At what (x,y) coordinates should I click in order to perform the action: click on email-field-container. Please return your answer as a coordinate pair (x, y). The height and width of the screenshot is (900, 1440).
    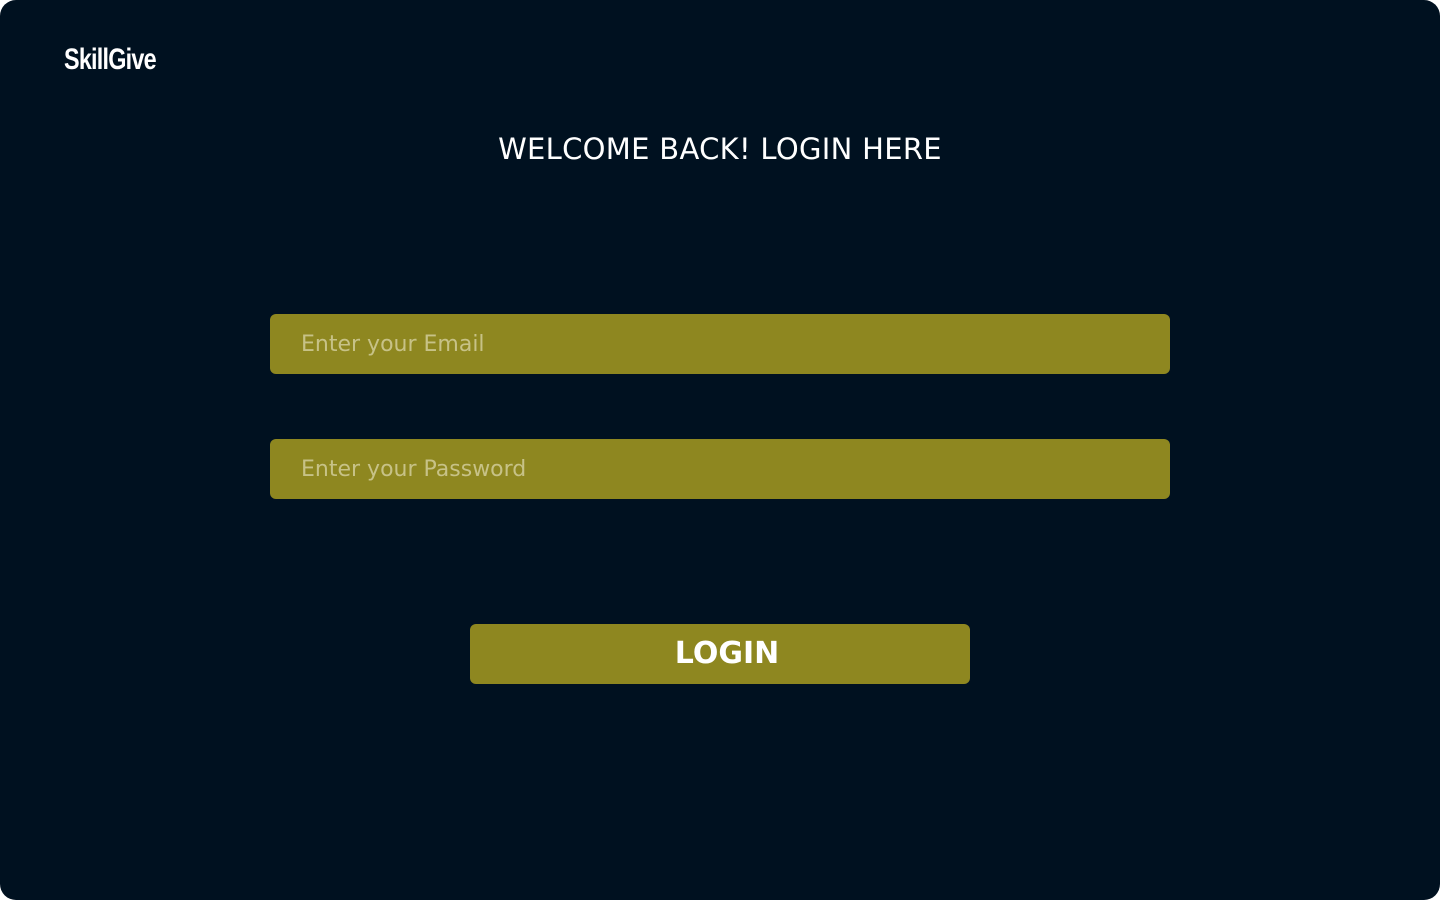
    Looking at the image, I should click on (720, 344).